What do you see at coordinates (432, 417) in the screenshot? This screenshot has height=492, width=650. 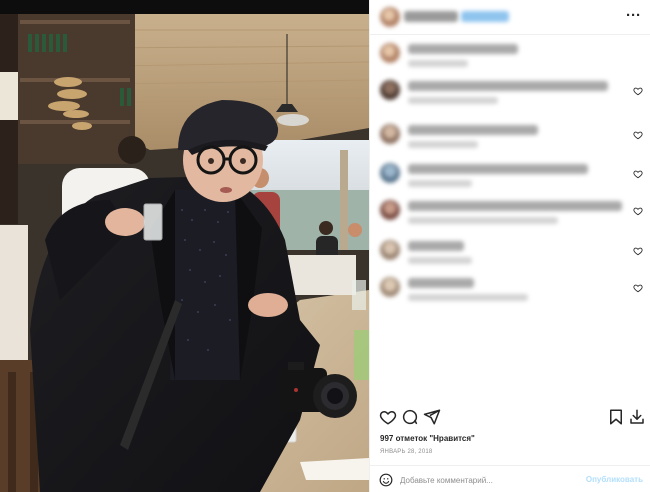 I see `share-icon` at bounding box center [432, 417].